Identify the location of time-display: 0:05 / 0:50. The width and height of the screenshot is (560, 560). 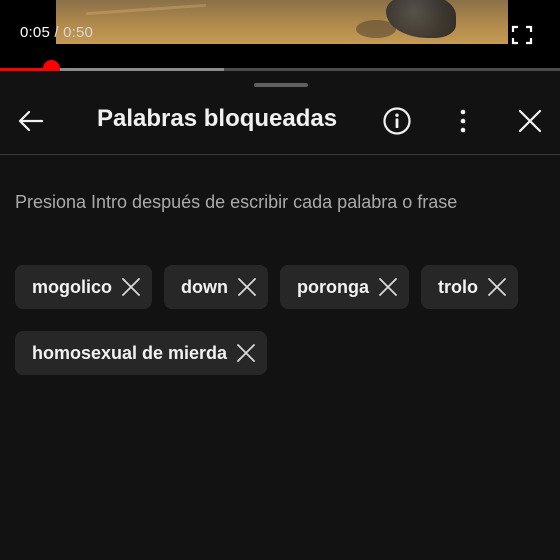
(56, 32).